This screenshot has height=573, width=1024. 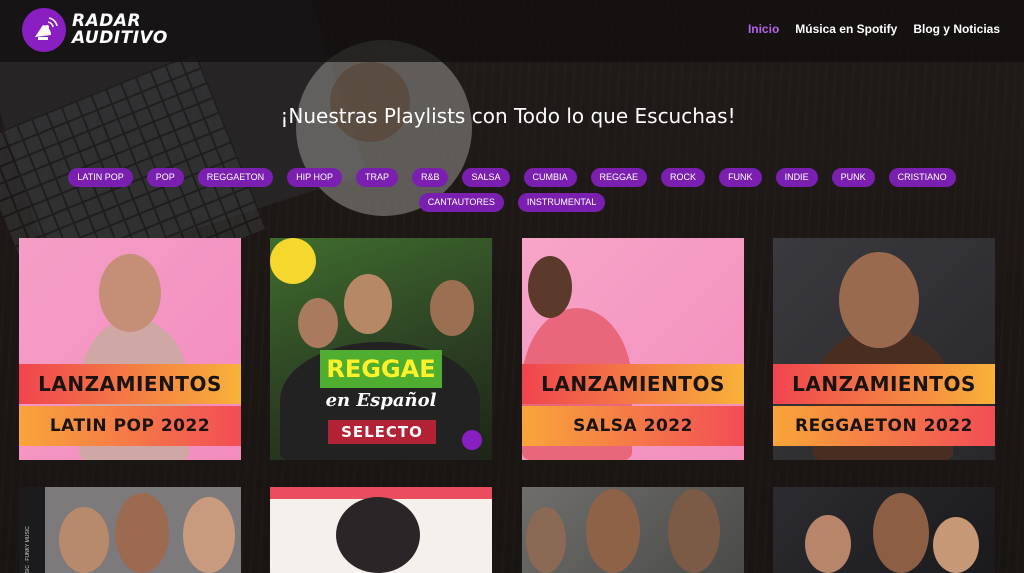 I want to click on site-logo: RADAR AUDITIVO, so click(x=95, y=30).